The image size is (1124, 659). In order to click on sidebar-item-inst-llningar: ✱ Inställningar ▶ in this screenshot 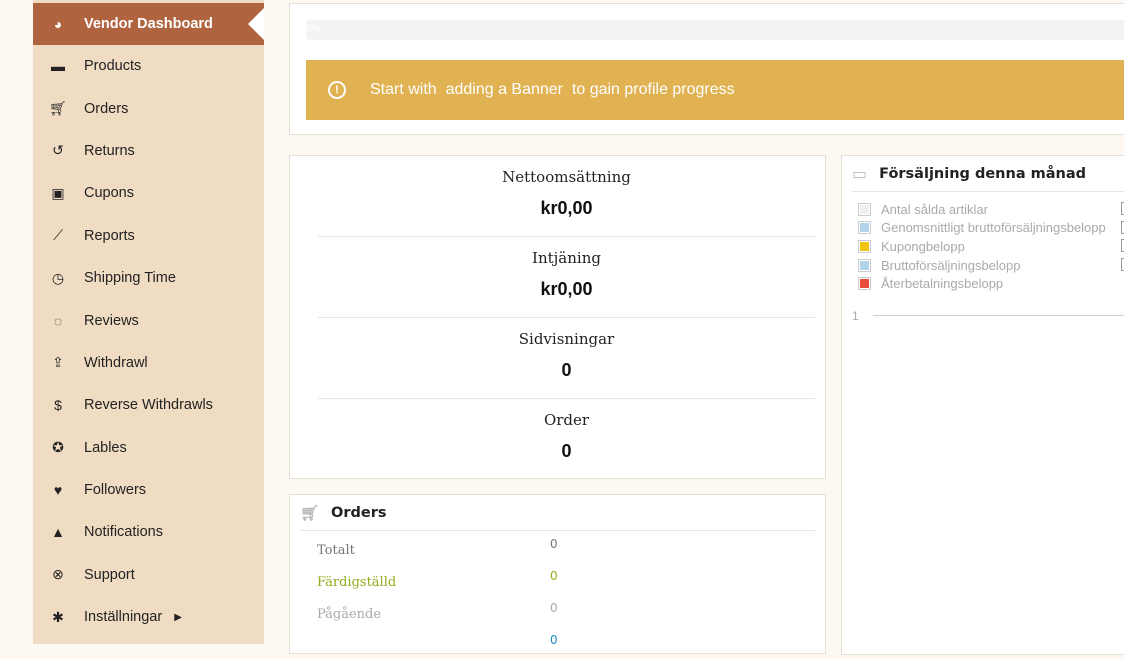, I will do `click(148, 617)`.